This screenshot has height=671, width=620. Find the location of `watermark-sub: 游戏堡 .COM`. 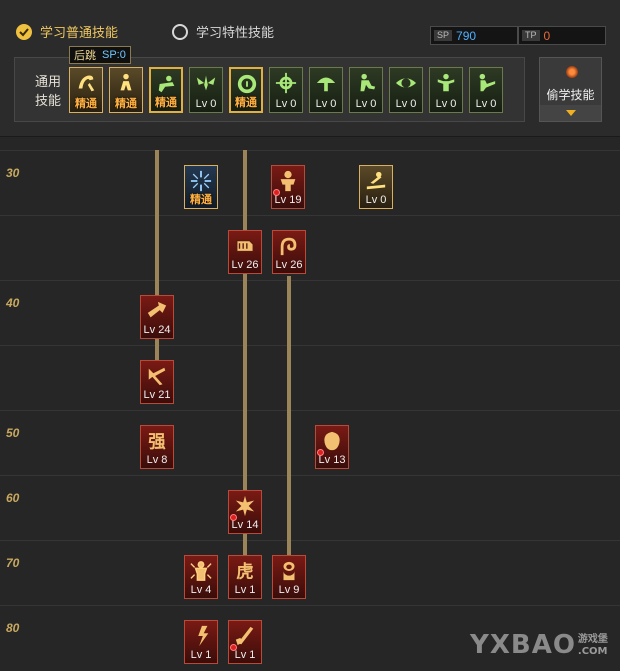

watermark-sub: 游戏堡 .COM is located at coordinates (592, 645).